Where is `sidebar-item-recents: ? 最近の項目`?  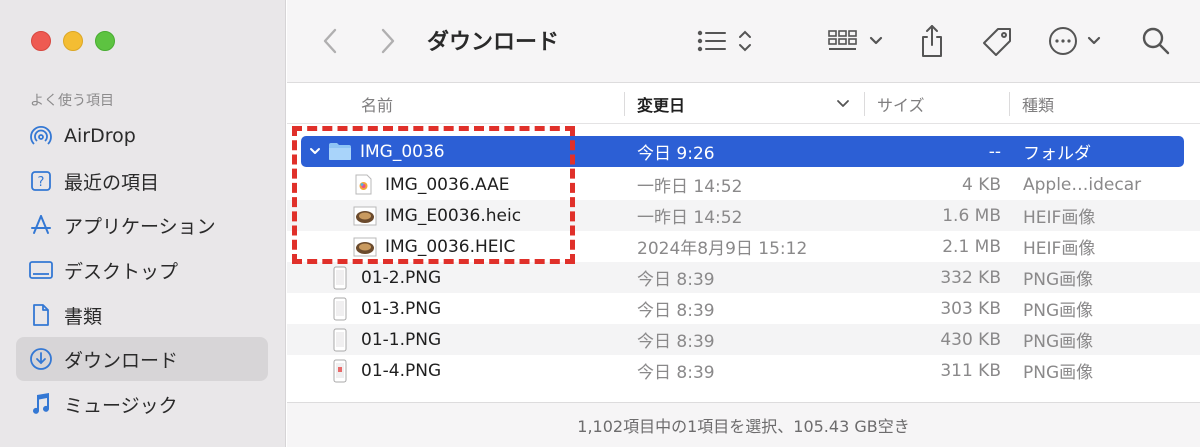
sidebar-item-recents: ? 最近の項目 is located at coordinates (142, 181).